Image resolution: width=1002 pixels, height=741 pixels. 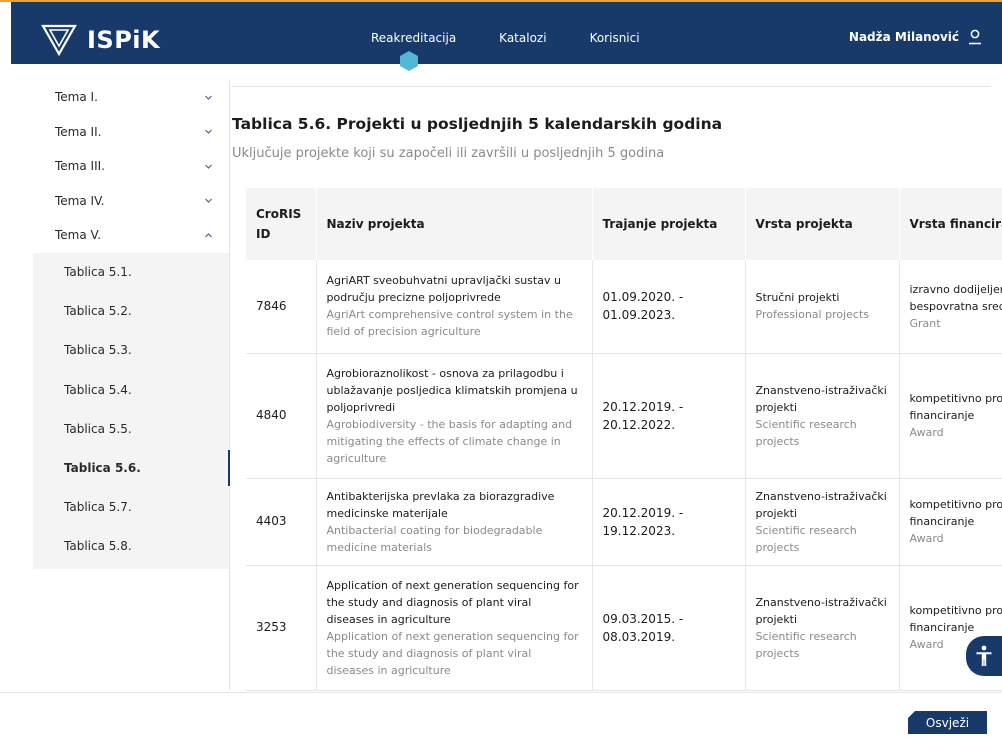 I want to click on sidebar-tema-2: Tema II., so click(x=131, y=132).